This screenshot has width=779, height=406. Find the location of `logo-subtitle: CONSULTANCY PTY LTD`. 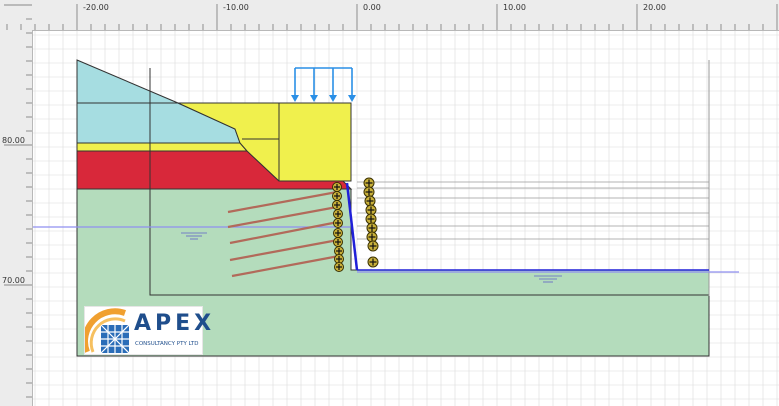

logo-subtitle: CONSULTANCY PTY LTD is located at coordinates (167, 344).